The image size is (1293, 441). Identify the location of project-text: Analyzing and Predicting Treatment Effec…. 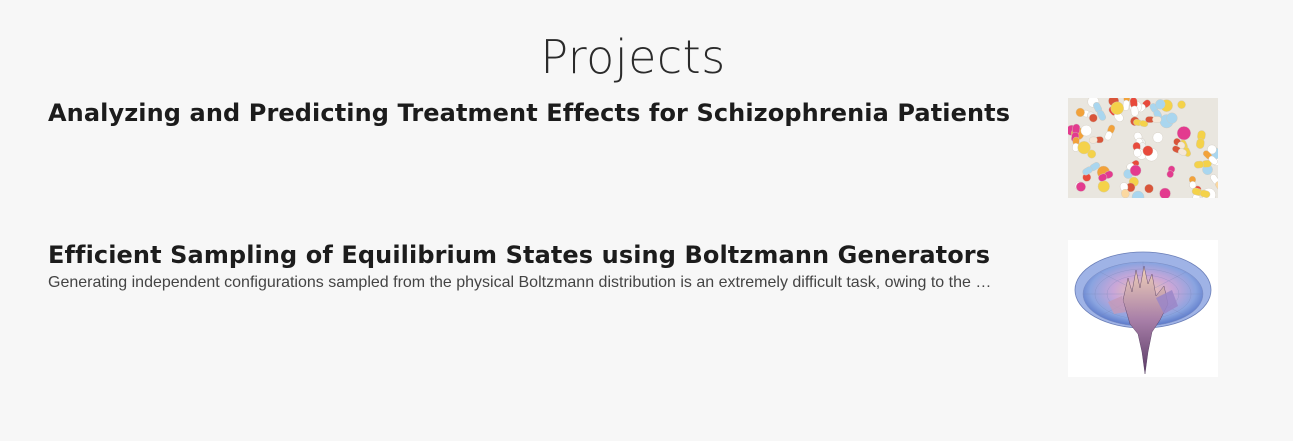
(548, 114).